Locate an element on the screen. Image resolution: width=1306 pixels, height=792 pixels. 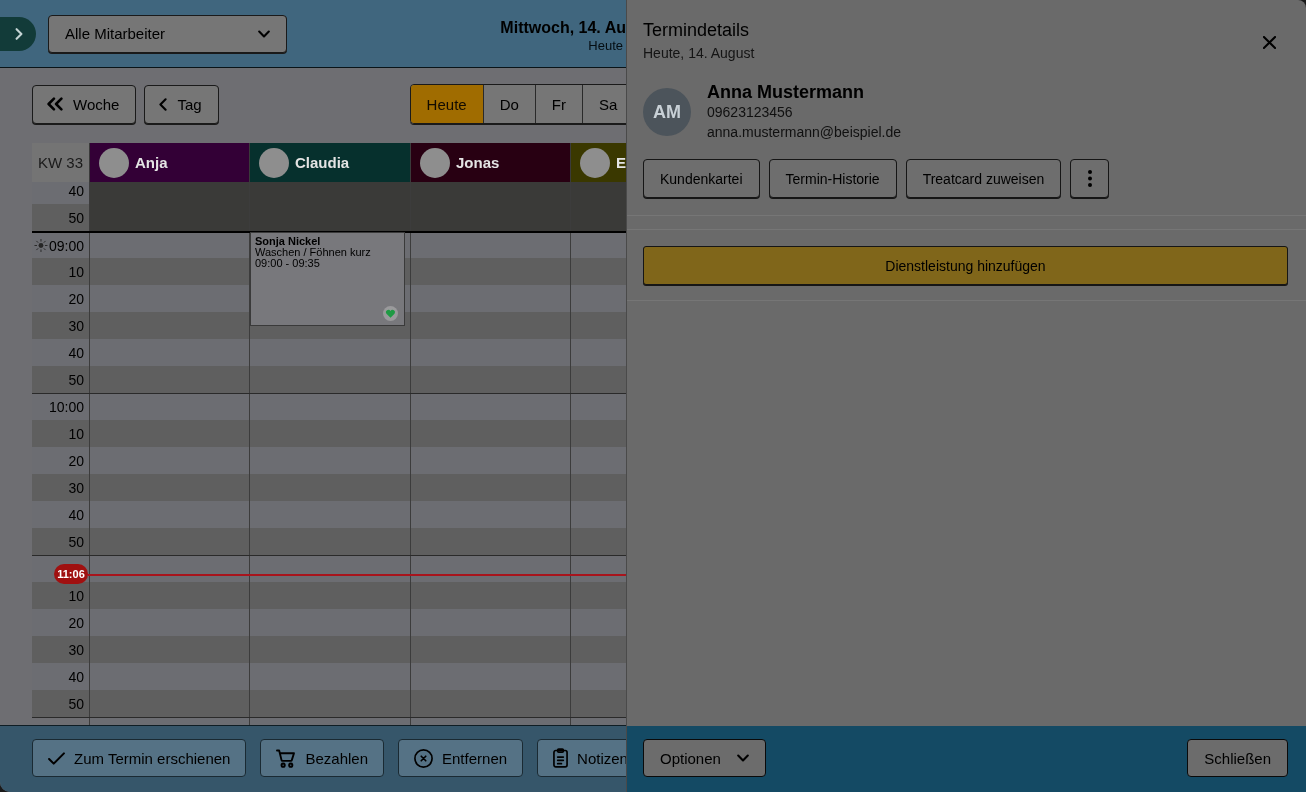
chevron-right-icon is located at coordinates (19, 33).